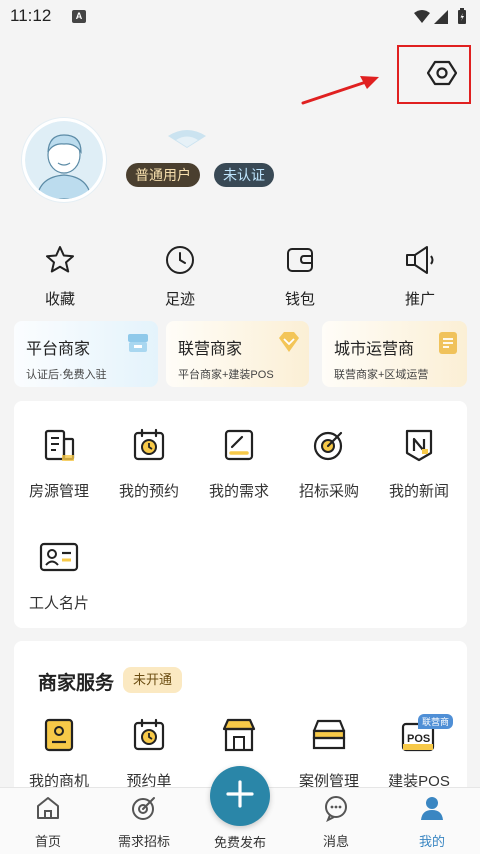 This screenshot has height=854, width=480. I want to click on quick-action-favorites: 收藏, so click(60, 274).